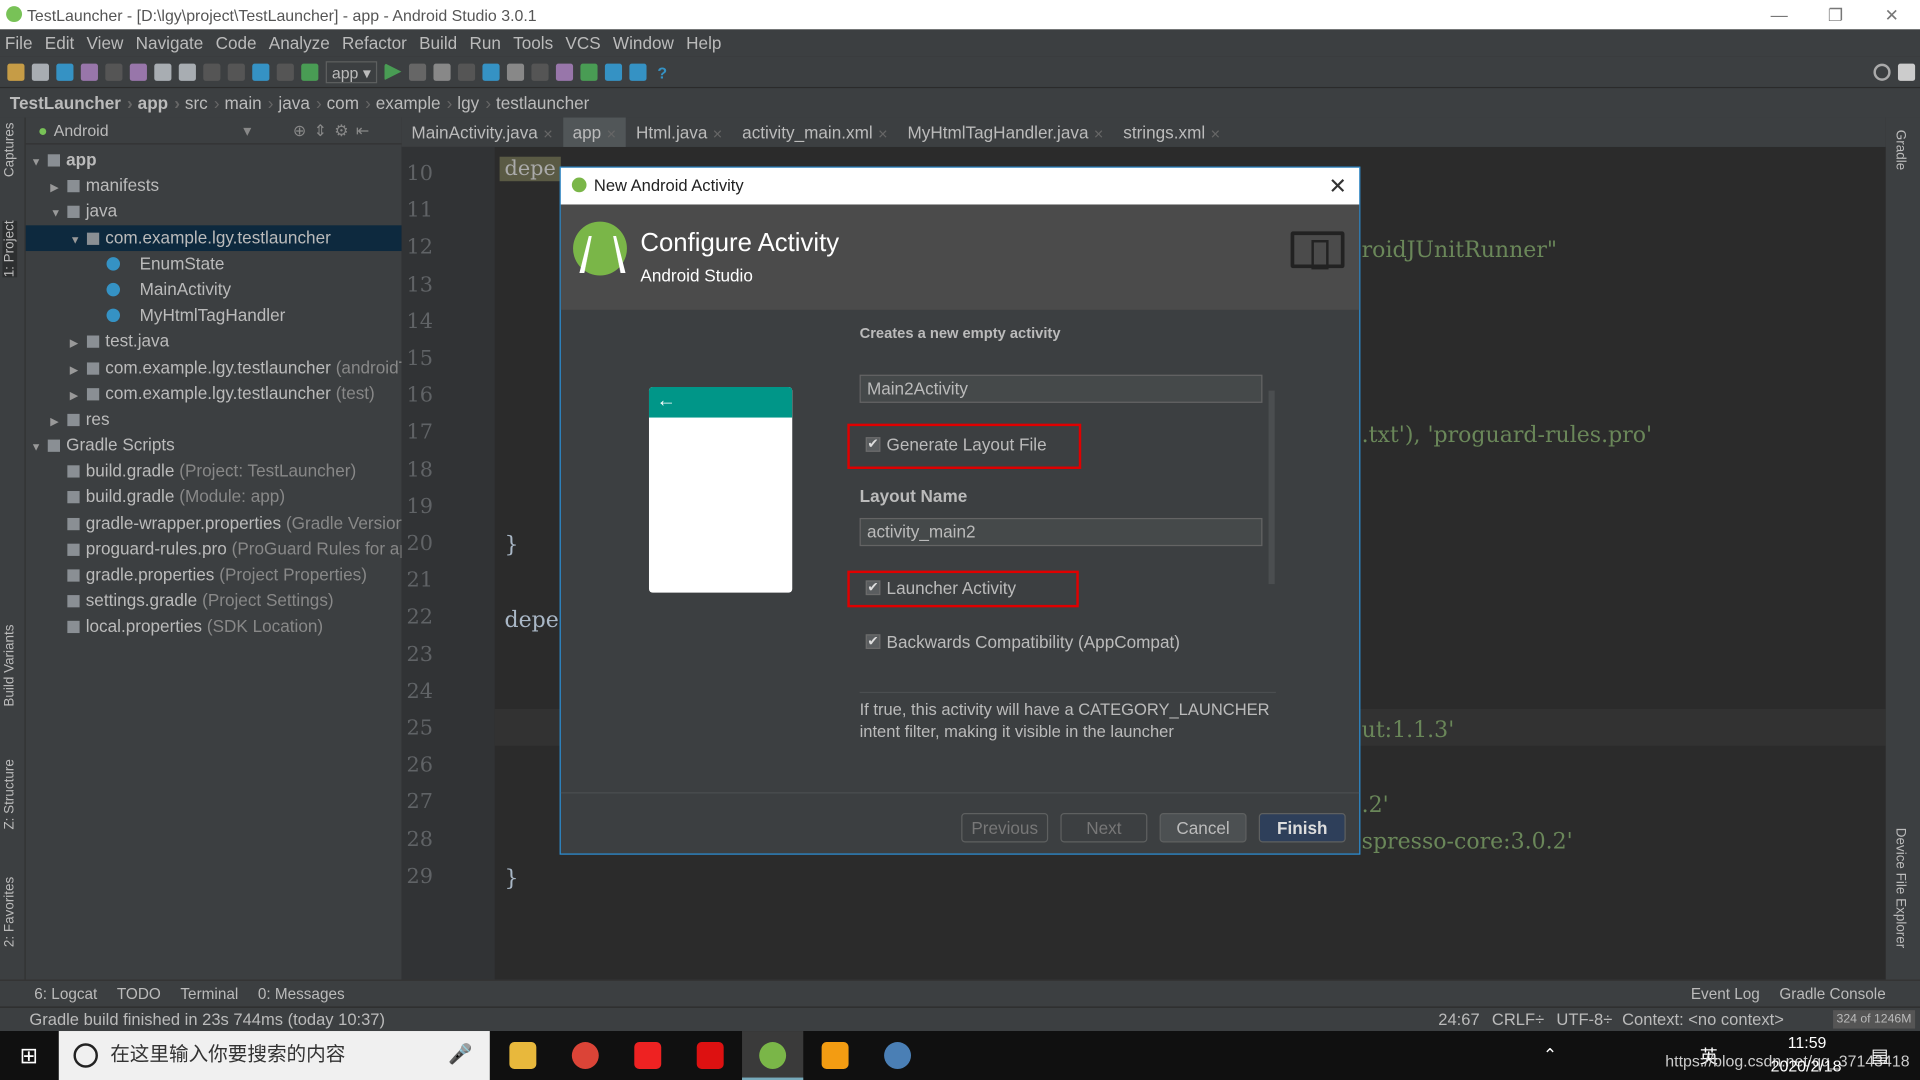  What do you see at coordinates (214, 290) in the screenshot?
I see `tree-item: MainActivity` at bounding box center [214, 290].